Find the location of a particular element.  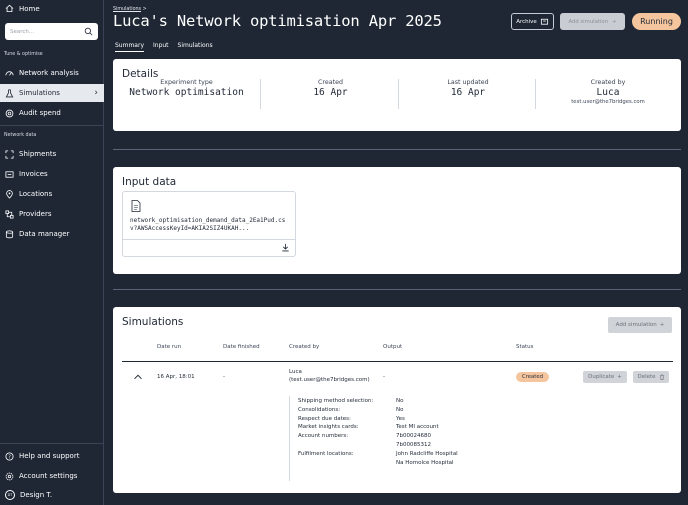

help-icon: ? is located at coordinates (9, 456).